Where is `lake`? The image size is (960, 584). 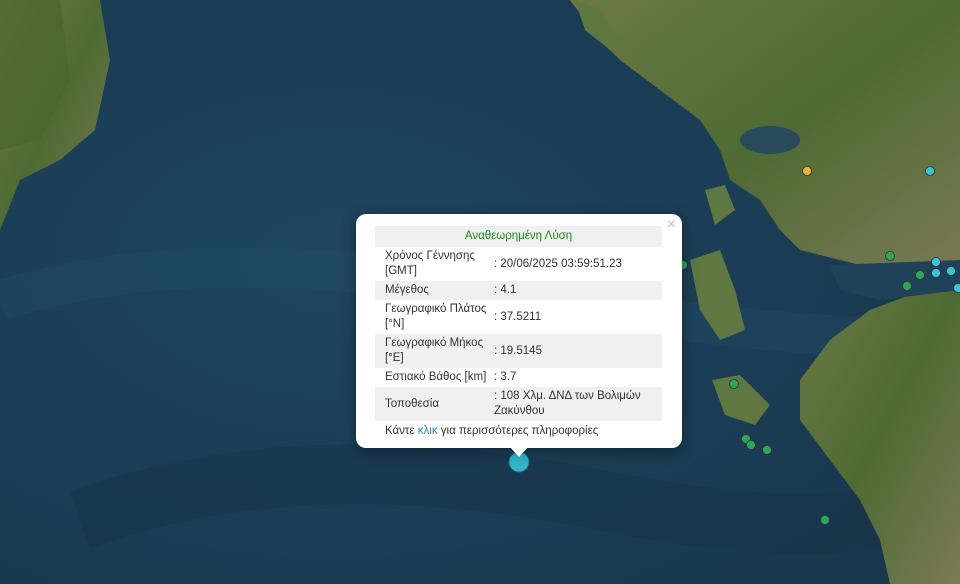 lake is located at coordinates (770, 140).